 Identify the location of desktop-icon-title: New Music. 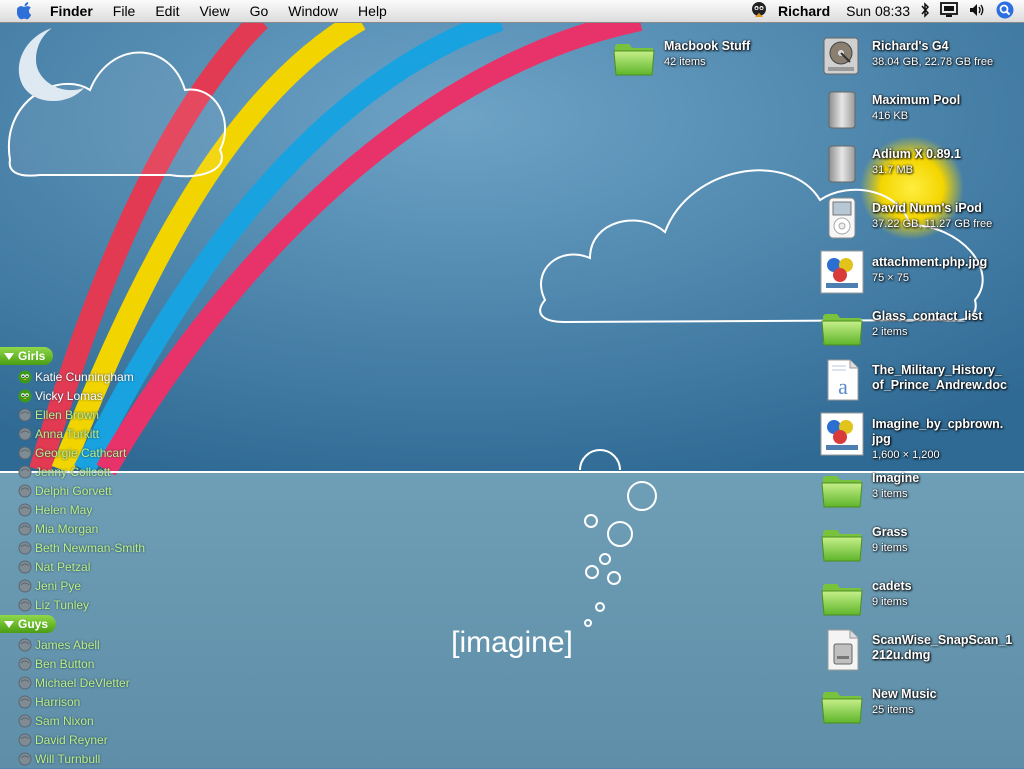
(947, 694).